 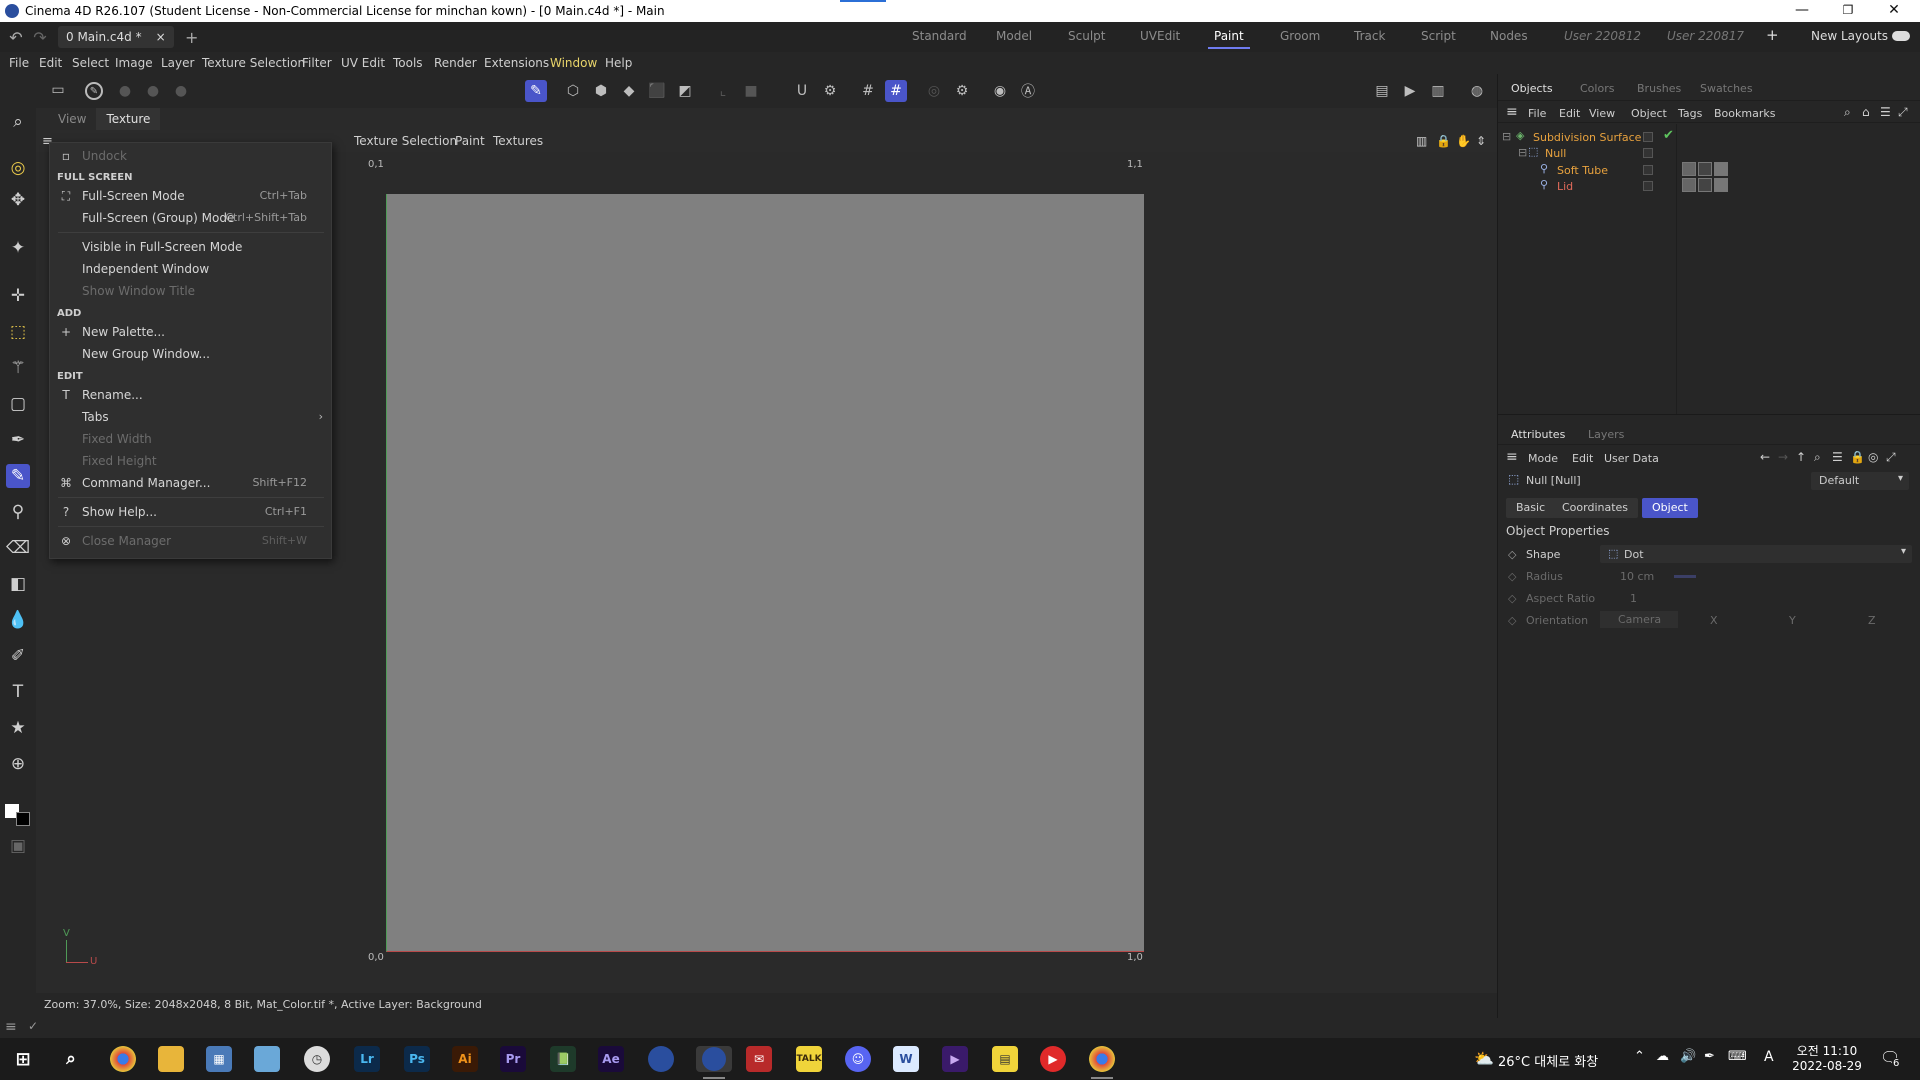 I want to click on volume-icon: 🔊, so click(x=1688, y=1056).